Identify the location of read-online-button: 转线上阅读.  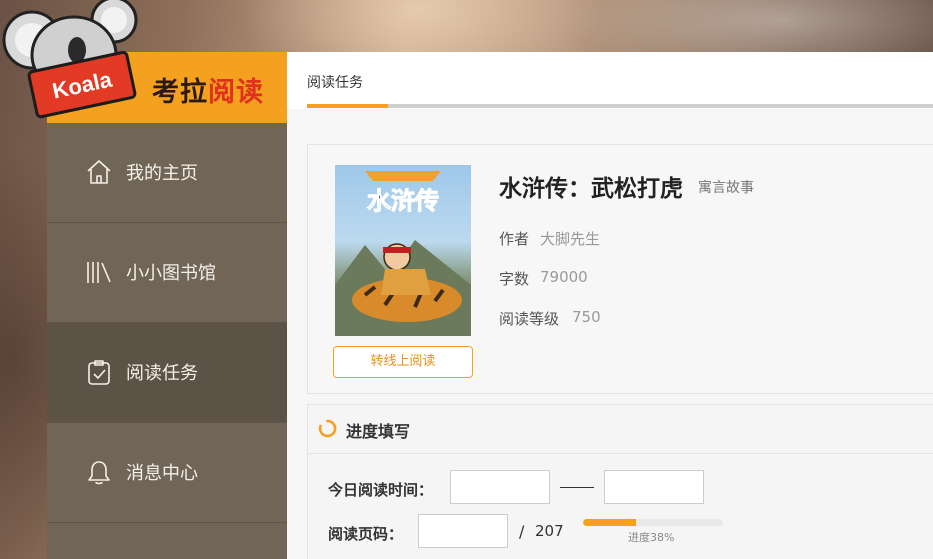
(403, 362).